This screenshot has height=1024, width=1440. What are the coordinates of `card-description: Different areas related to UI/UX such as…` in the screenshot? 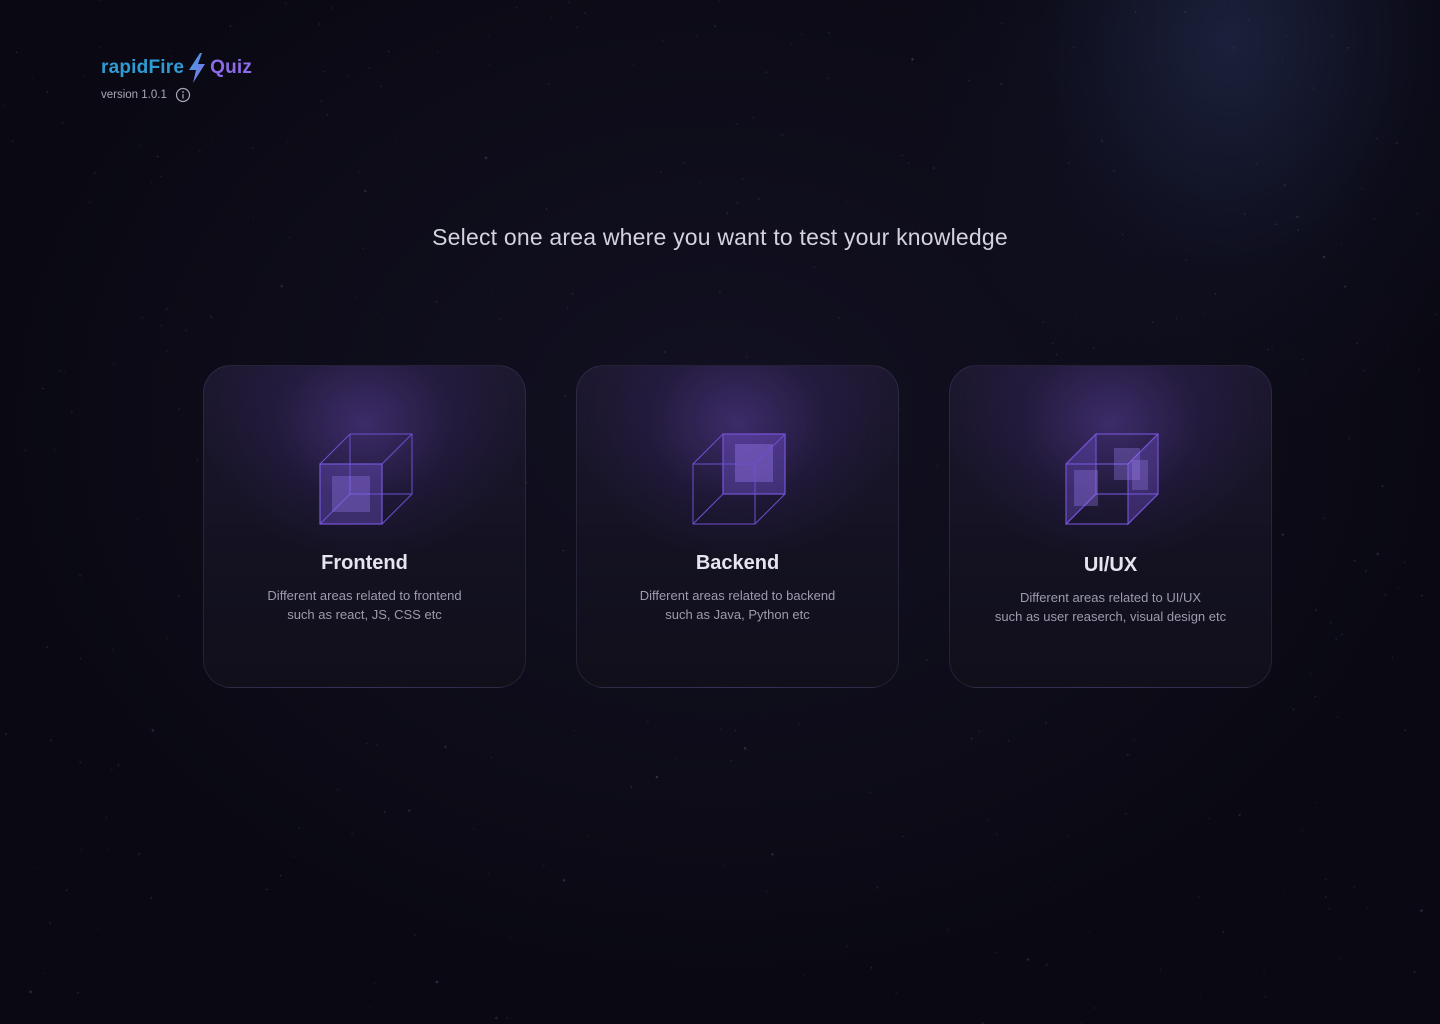 It's located at (1110, 607).